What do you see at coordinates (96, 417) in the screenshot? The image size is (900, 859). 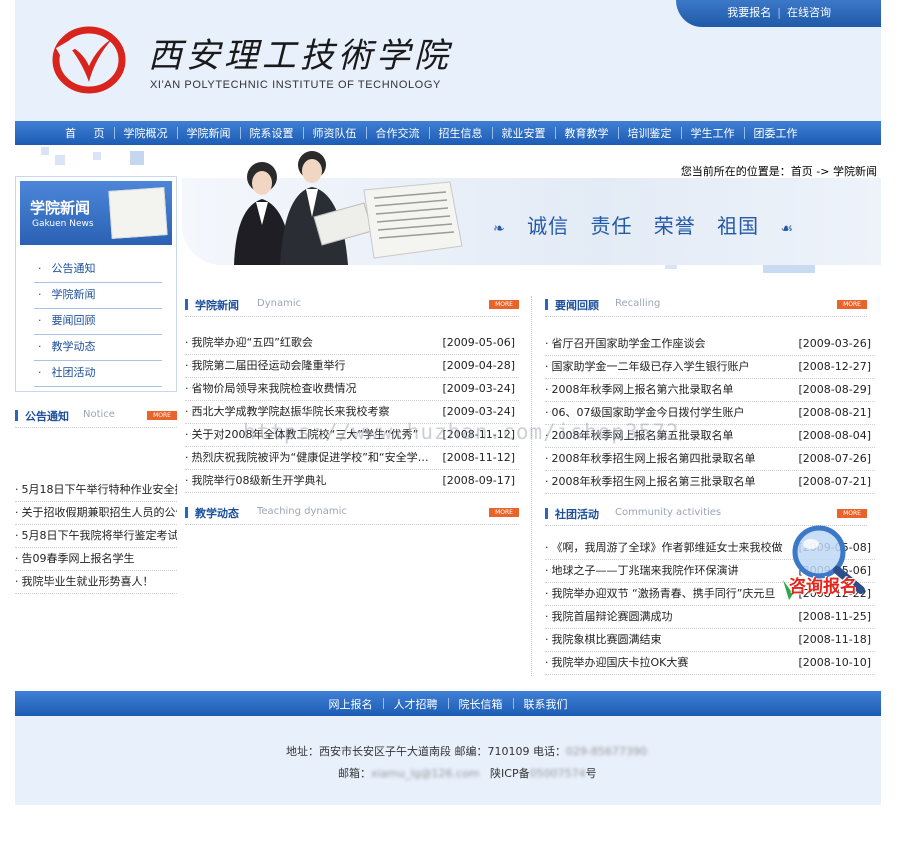 I see `notice-section-title: 公告通知 Notice MORE` at bounding box center [96, 417].